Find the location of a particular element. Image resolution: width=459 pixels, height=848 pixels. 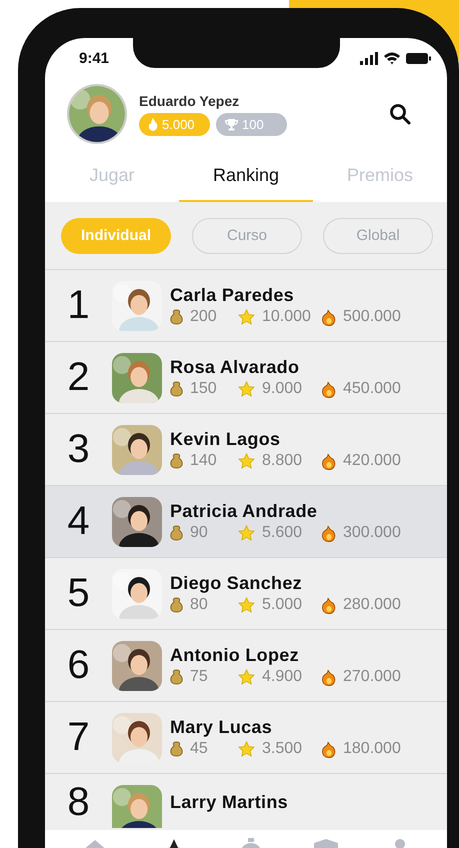

trophy-icon is located at coordinates (231, 124).